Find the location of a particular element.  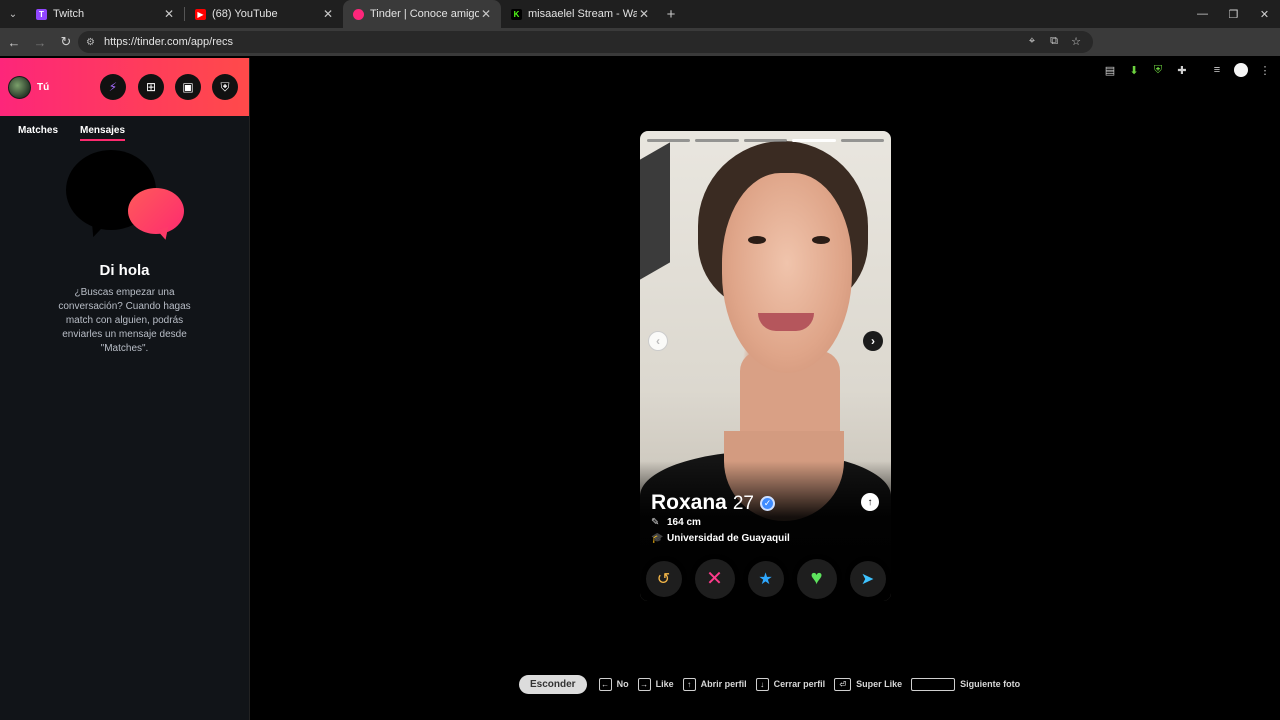

user-label: Tú is located at coordinates (43, 87).